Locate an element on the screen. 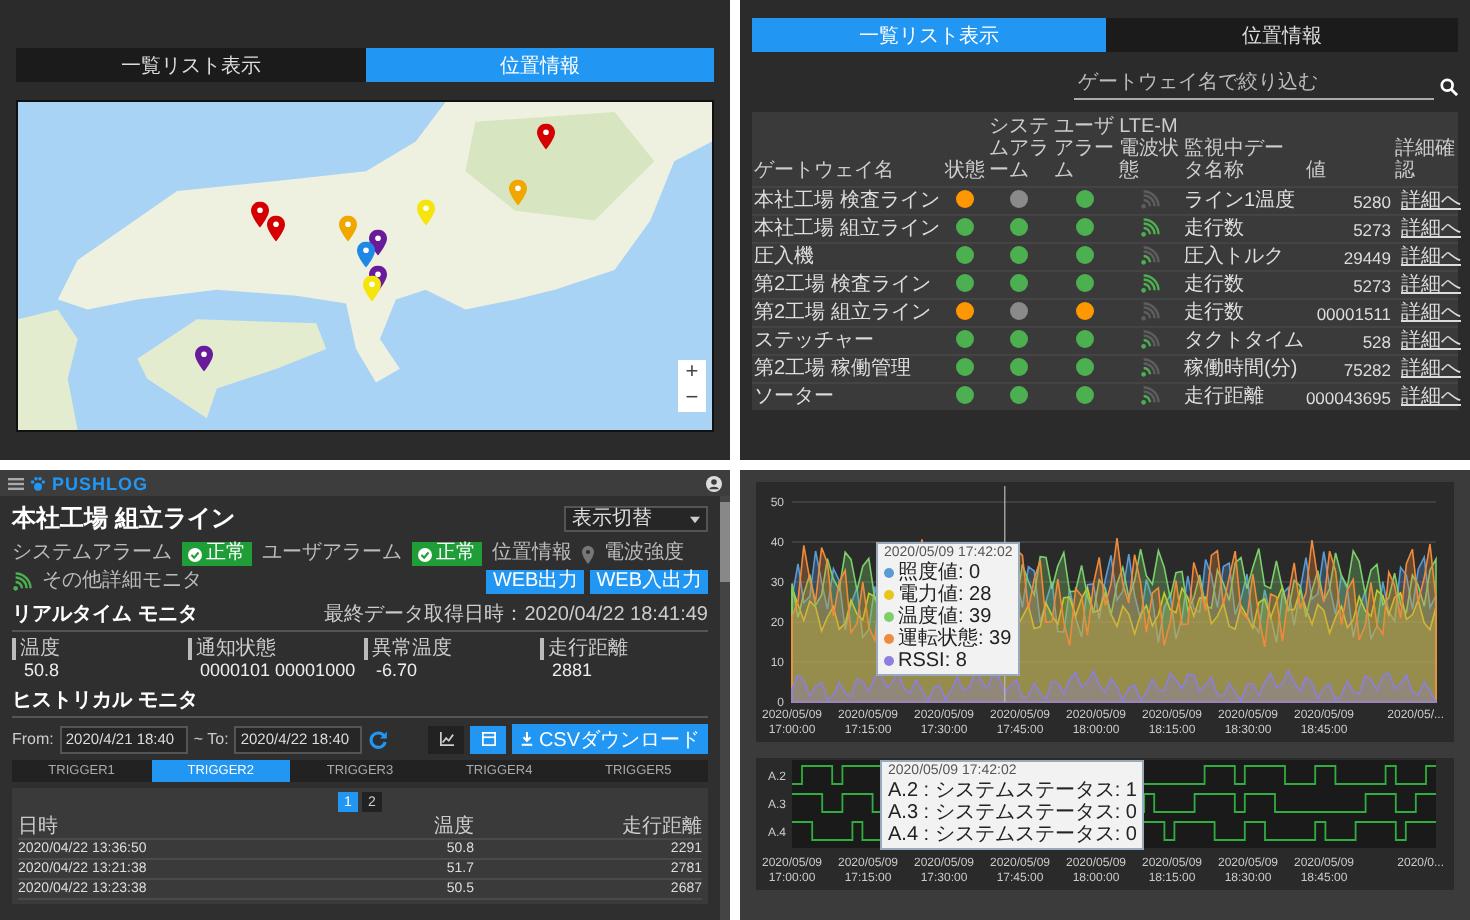 The image size is (1470, 920). tooltip-text: 運転状態: 39 is located at coordinates (955, 639).